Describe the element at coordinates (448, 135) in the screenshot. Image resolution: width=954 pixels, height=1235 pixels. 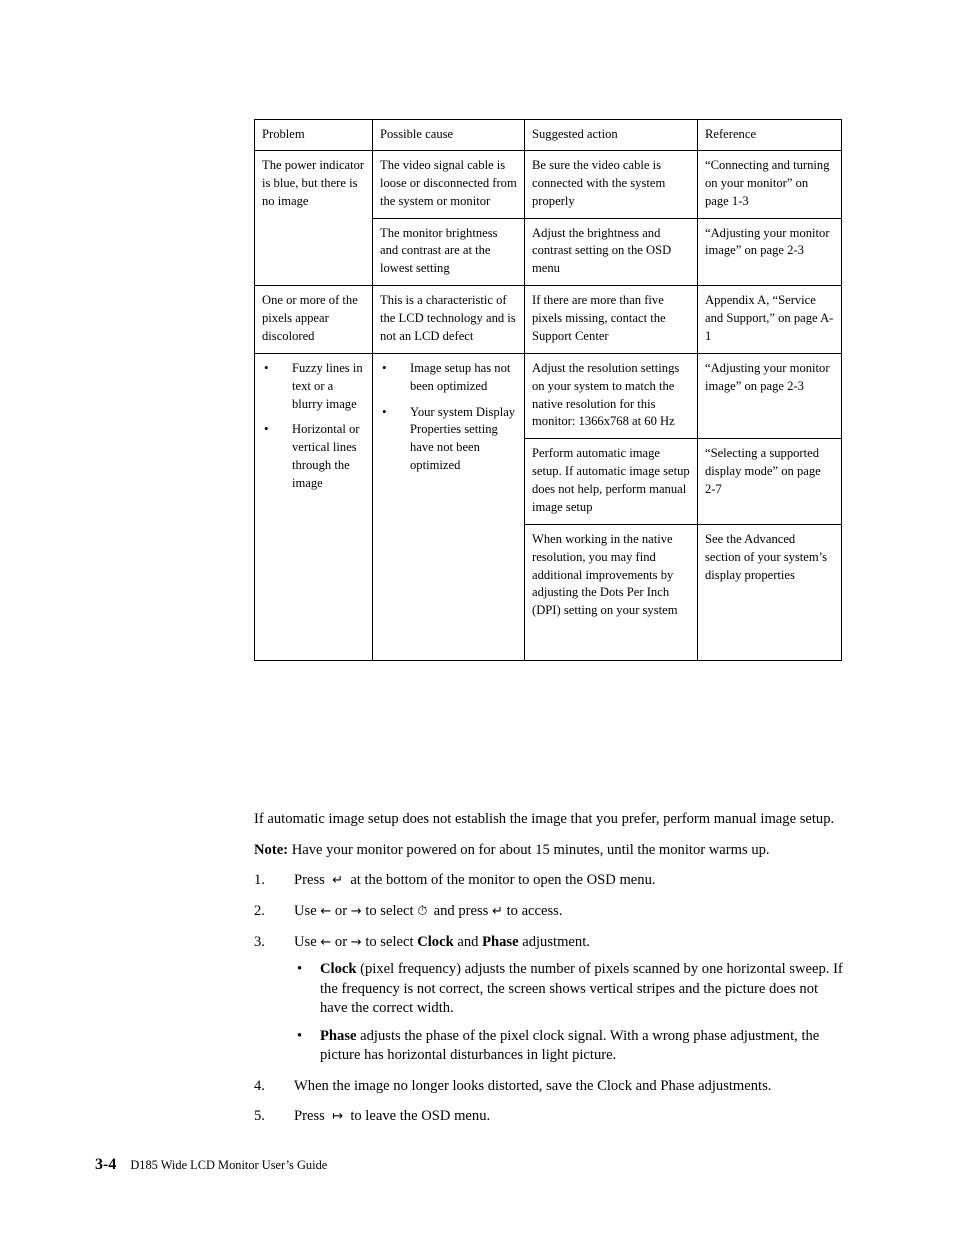
I see `column-header-possible-cause: Possible cause` at that location.